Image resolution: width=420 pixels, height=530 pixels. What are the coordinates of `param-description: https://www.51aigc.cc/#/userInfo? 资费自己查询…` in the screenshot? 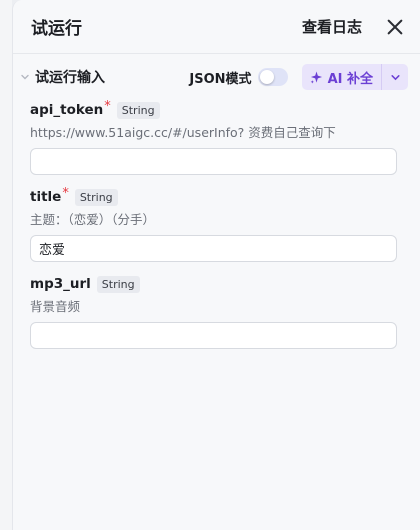 It's located at (183, 132).